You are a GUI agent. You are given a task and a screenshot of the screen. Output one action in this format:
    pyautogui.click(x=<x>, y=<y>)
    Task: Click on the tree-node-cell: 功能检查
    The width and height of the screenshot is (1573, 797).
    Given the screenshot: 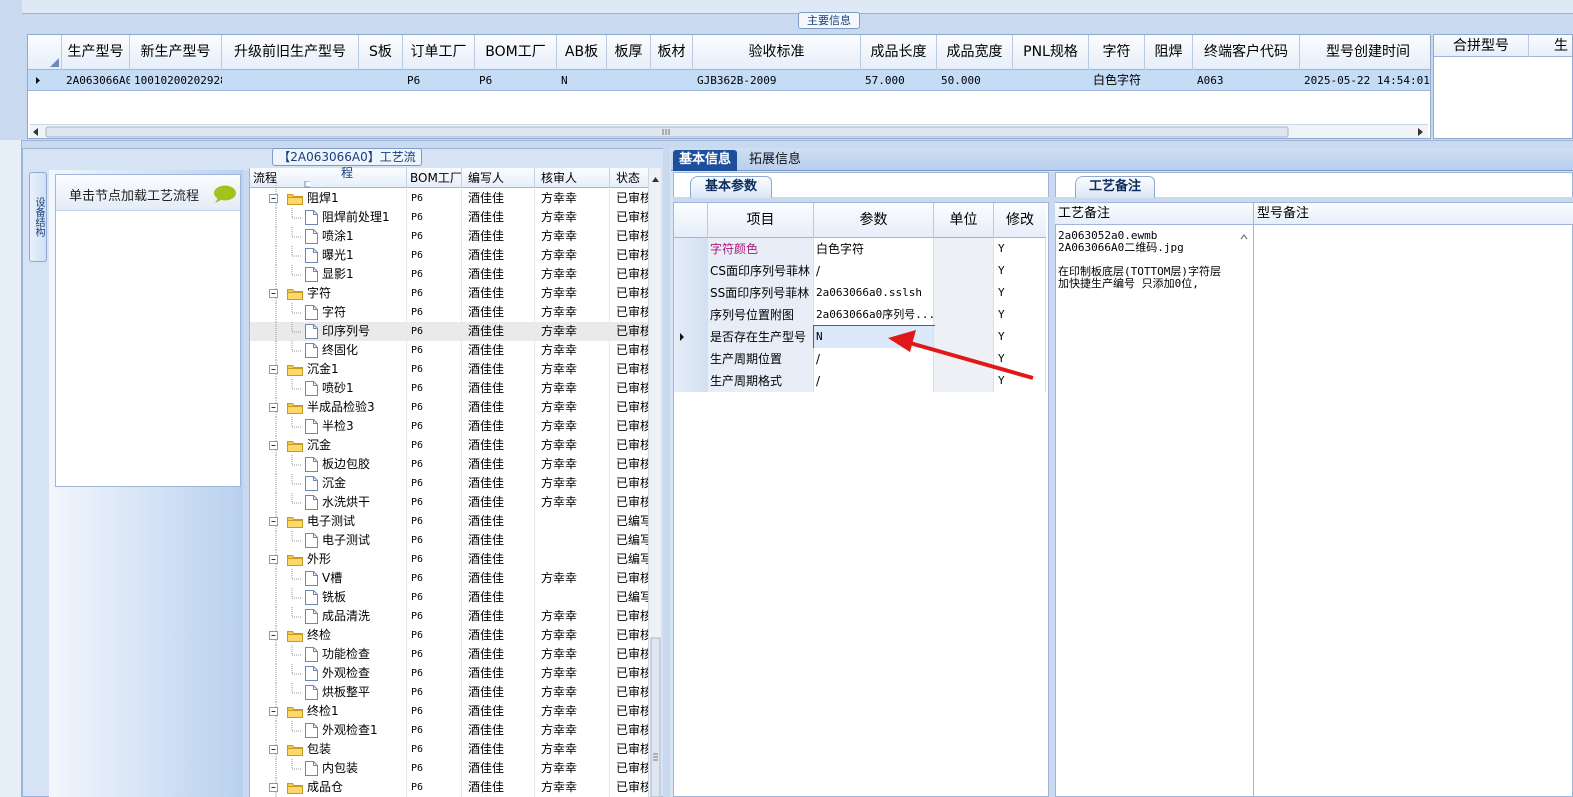 What is the action you would take?
    pyautogui.click(x=328, y=654)
    